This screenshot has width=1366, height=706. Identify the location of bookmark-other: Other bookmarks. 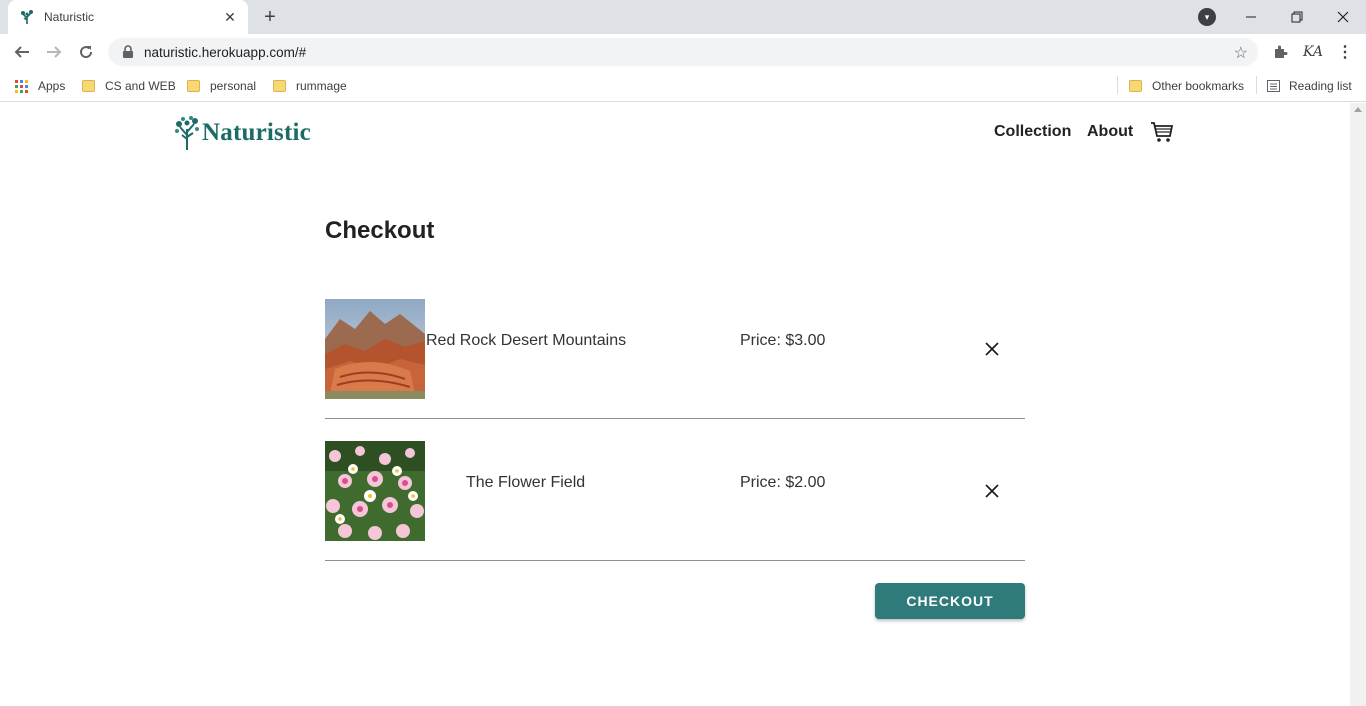
(1186, 86).